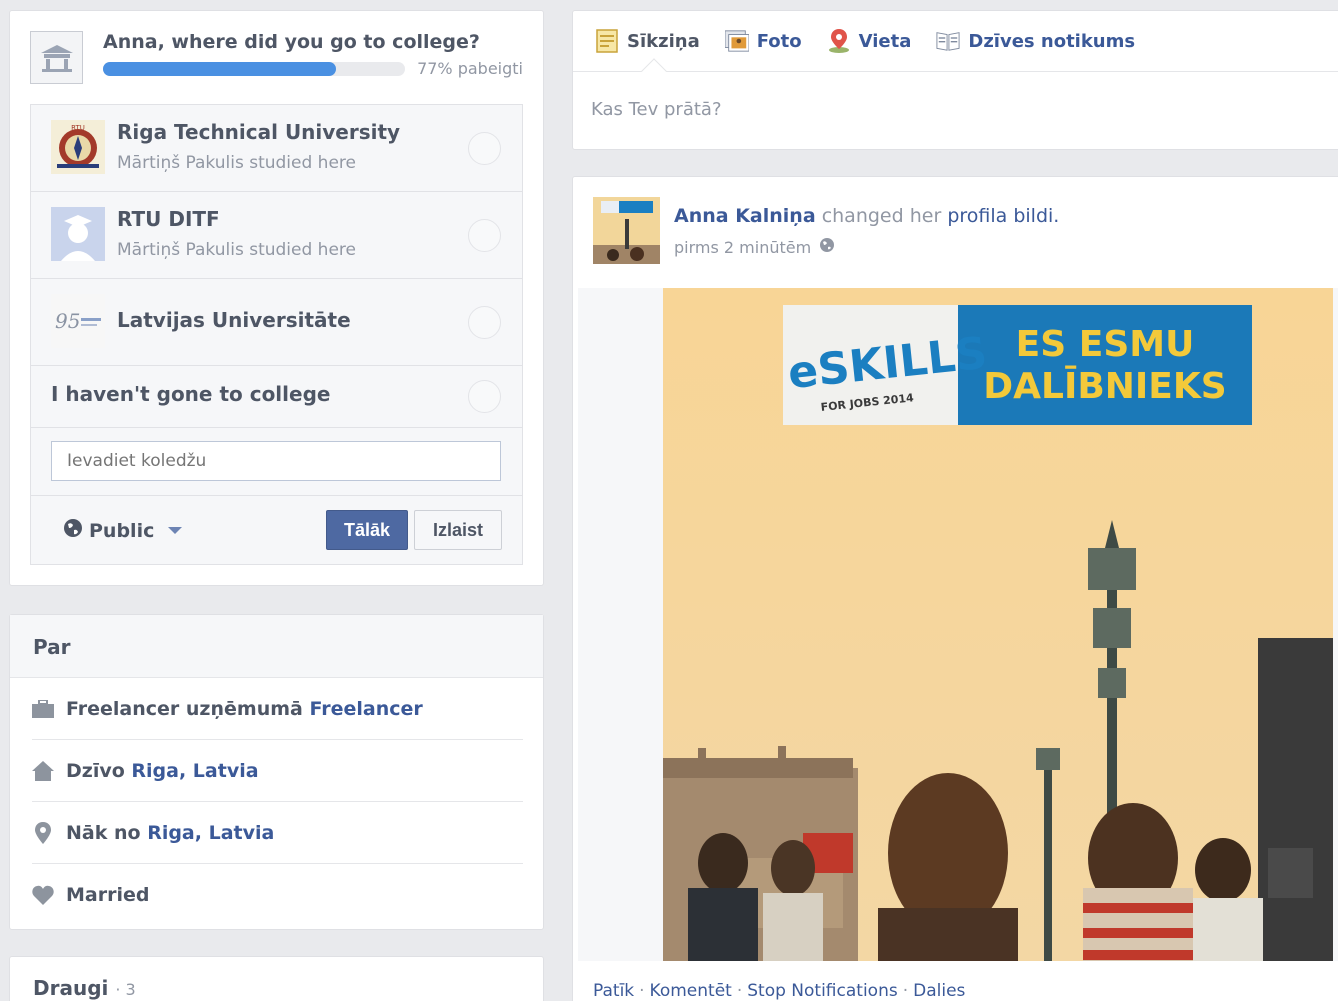  Describe the element at coordinates (736, 41) in the screenshot. I see `photo-icon` at that location.